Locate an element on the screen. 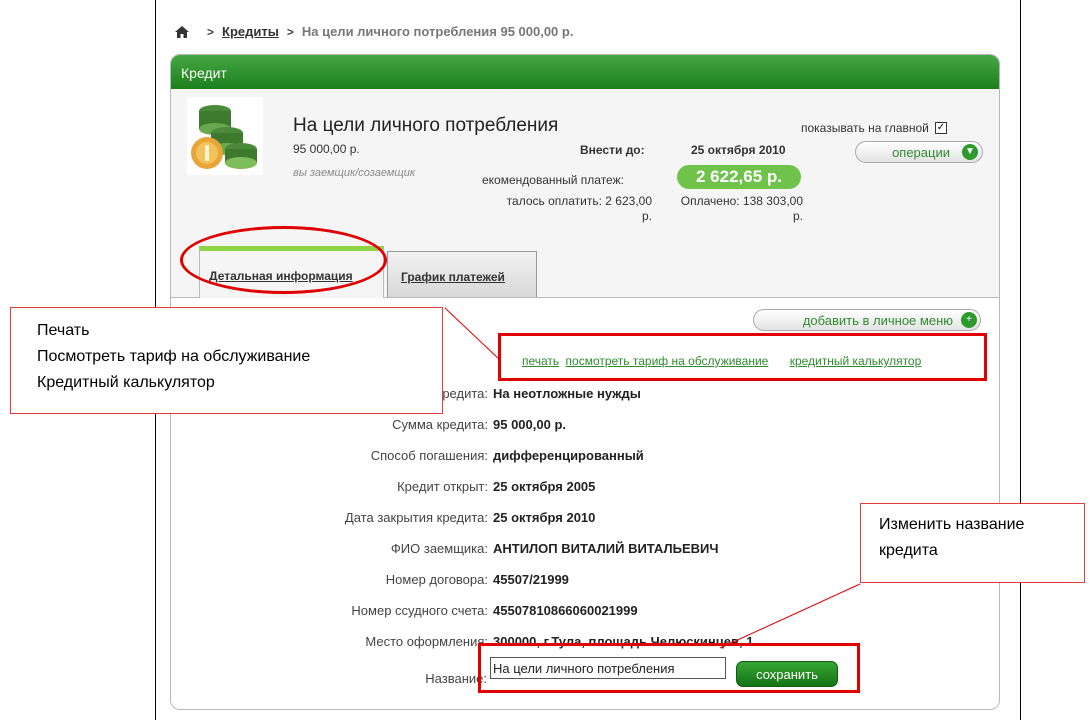  loan-role: вы заемщик/созаемщик is located at coordinates (354, 173).